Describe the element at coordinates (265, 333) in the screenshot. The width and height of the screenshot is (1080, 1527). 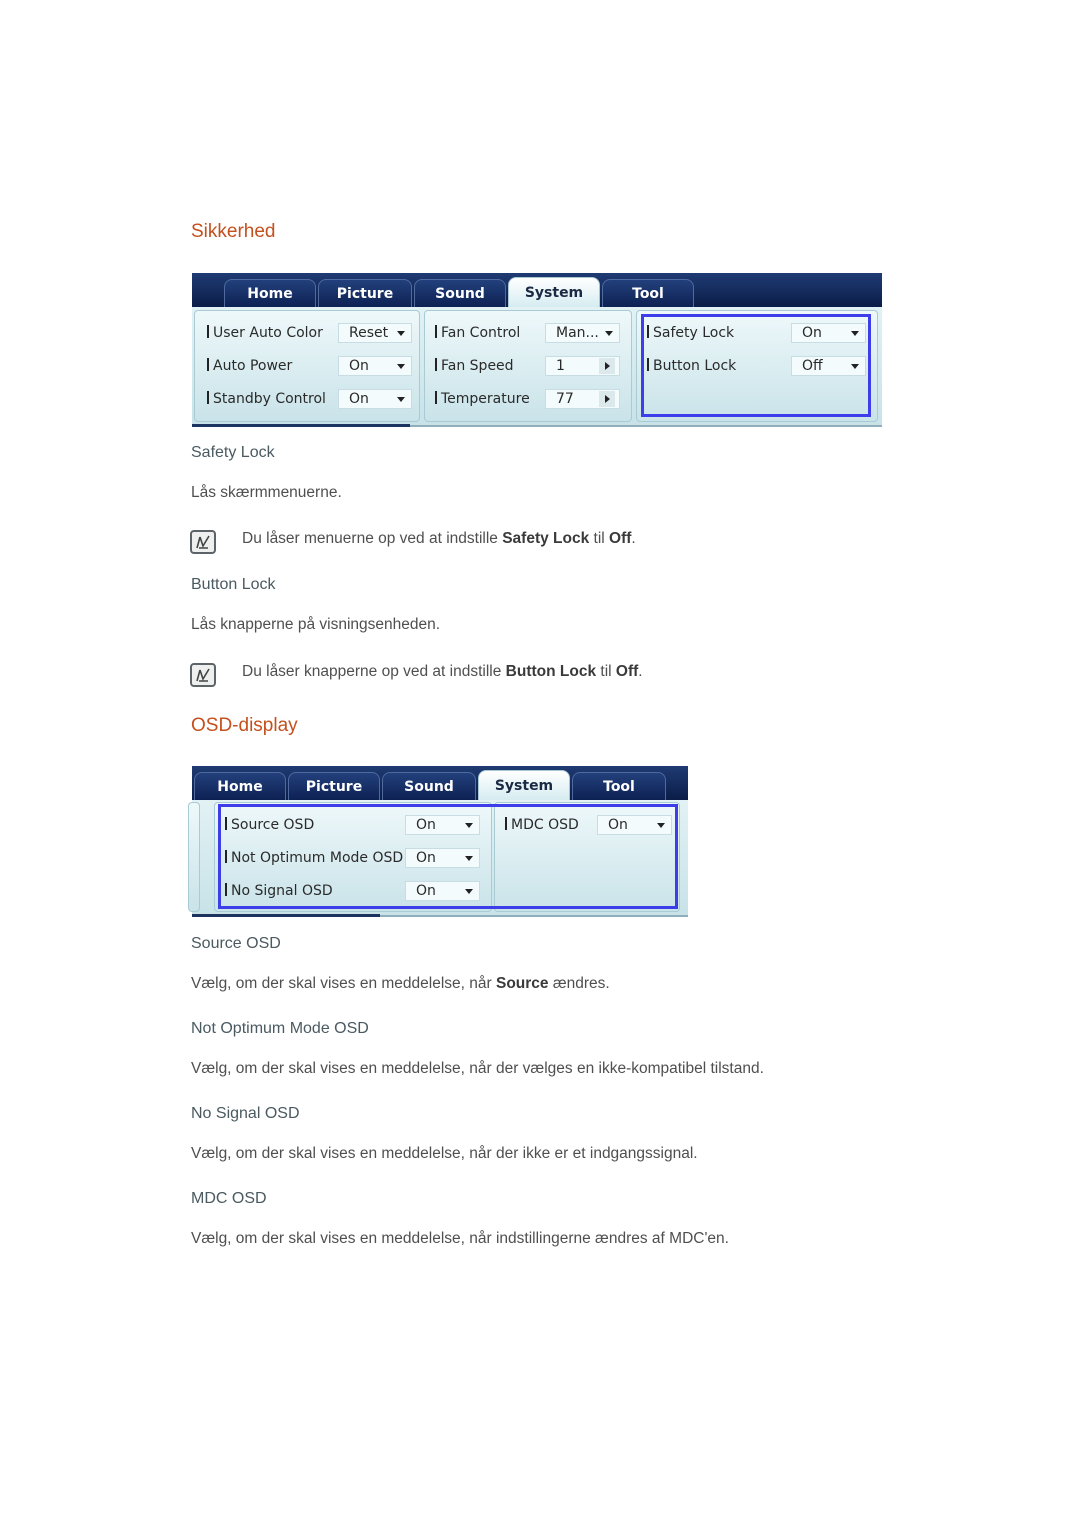
I see `label-user-auto-color: User Auto Color` at that location.